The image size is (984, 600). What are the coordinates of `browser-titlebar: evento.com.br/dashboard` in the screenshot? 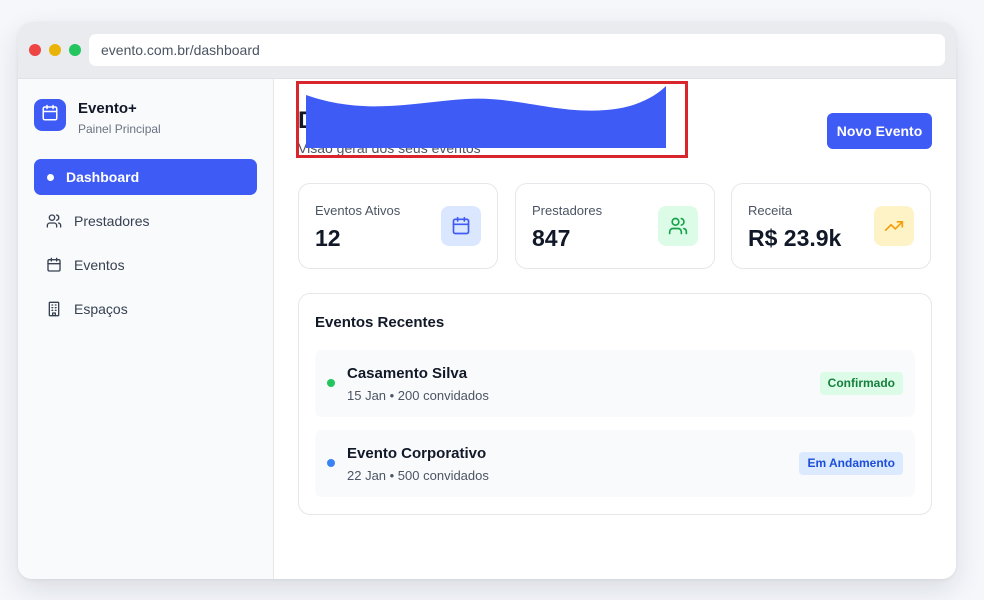 It's located at (487, 50).